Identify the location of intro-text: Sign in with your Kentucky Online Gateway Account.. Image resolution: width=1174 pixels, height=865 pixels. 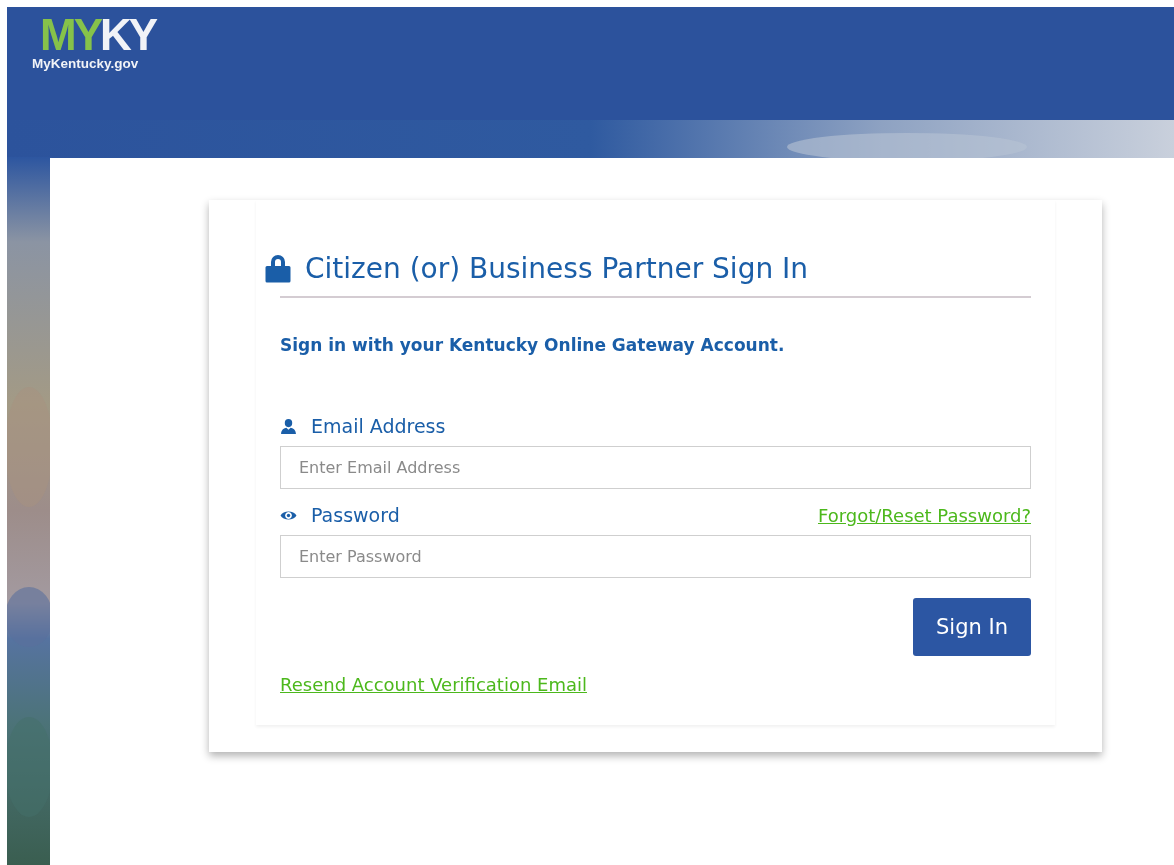
(533, 345).